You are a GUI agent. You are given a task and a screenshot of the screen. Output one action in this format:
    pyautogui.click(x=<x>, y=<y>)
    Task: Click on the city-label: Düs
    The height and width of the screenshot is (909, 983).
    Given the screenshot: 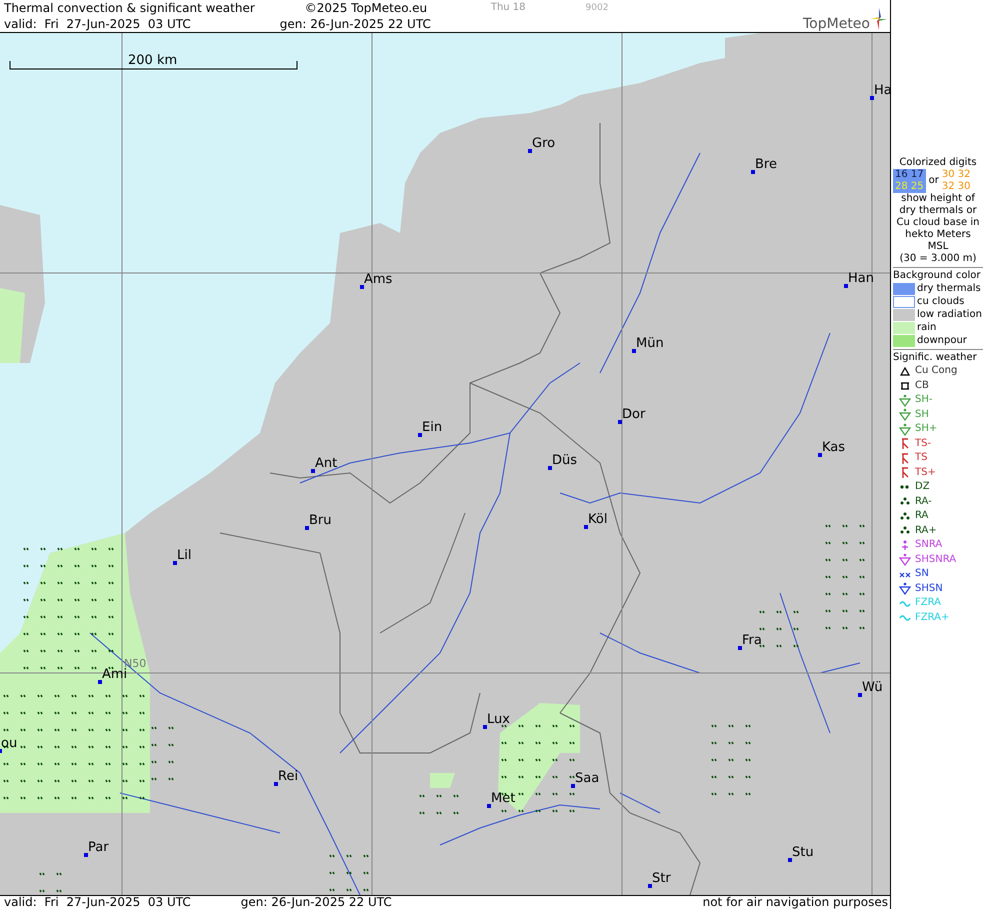 What is the action you would take?
    pyautogui.click(x=565, y=460)
    